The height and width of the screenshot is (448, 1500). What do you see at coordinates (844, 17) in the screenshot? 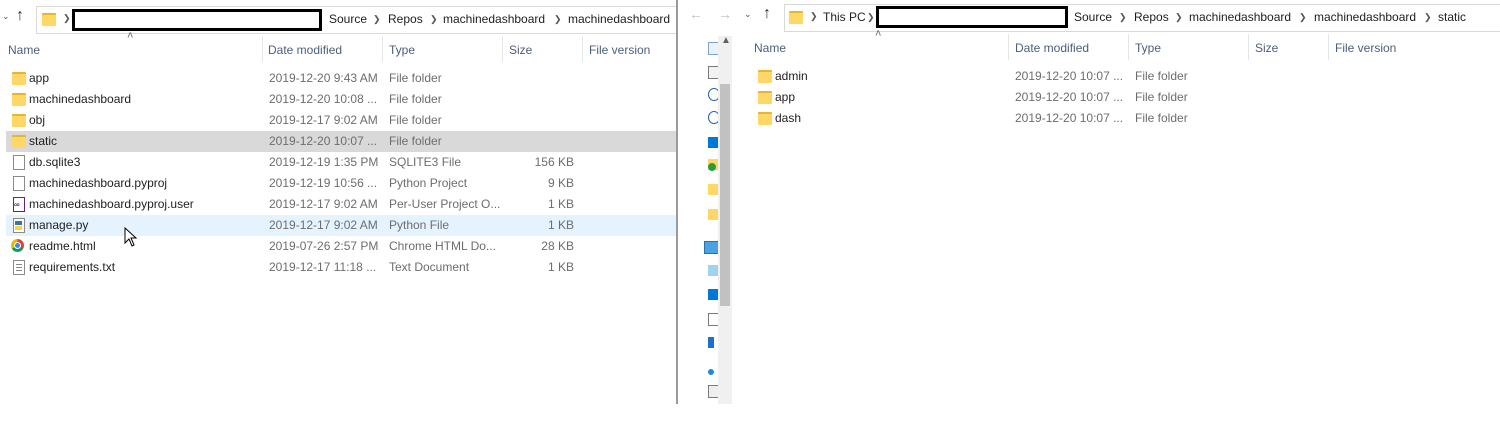
I see `breadcrumb-item-this-pc: This PC` at bounding box center [844, 17].